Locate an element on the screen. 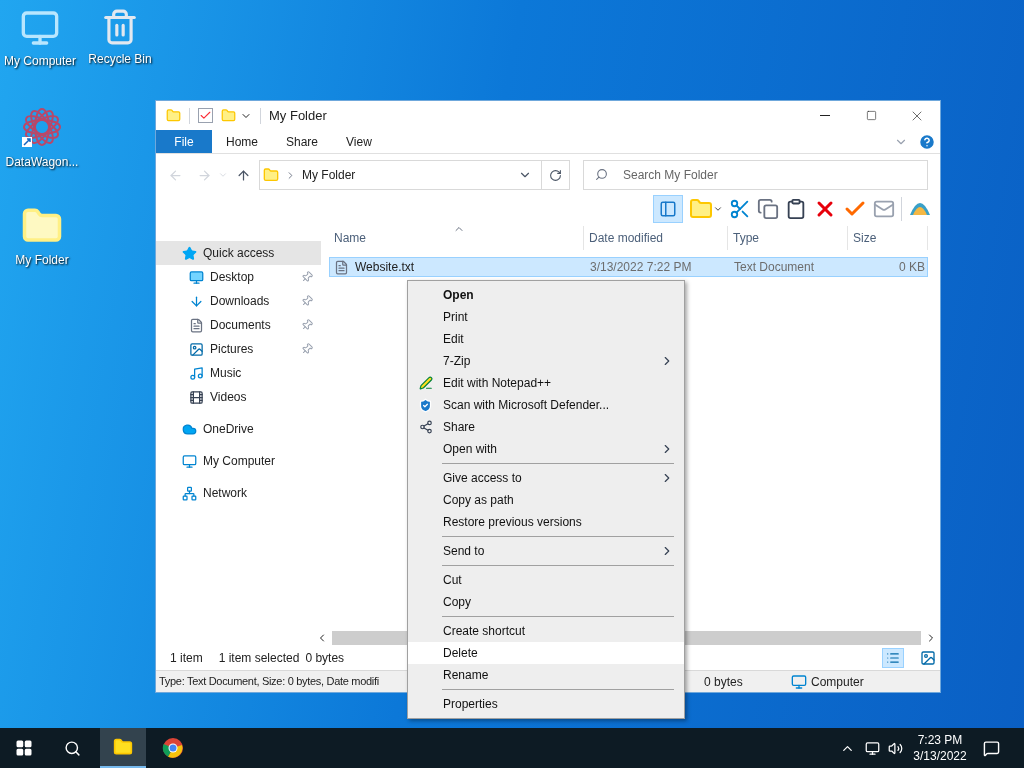  status-selection: 1 item selected is located at coordinates (259, 658).